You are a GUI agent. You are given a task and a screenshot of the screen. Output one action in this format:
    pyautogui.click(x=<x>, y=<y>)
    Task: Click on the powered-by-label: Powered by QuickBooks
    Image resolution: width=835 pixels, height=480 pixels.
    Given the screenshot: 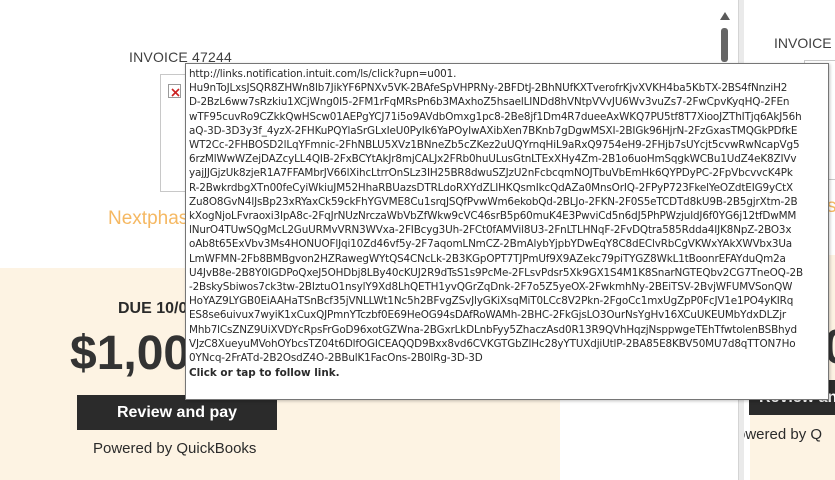 What is the action you would take?
    pyautogui.click(x=175, y=448)
    